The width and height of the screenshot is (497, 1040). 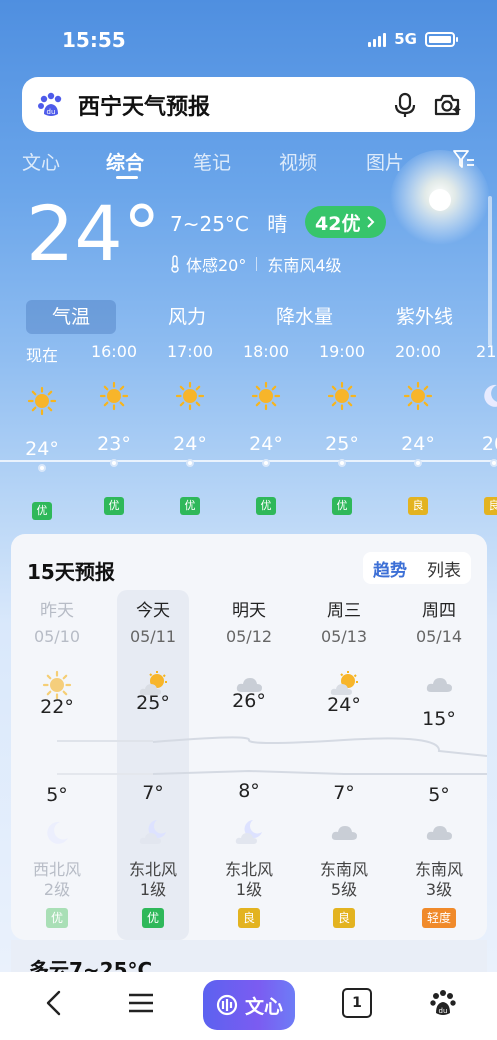 I want to click on day-name: 周四, so click(x=439, y=611).